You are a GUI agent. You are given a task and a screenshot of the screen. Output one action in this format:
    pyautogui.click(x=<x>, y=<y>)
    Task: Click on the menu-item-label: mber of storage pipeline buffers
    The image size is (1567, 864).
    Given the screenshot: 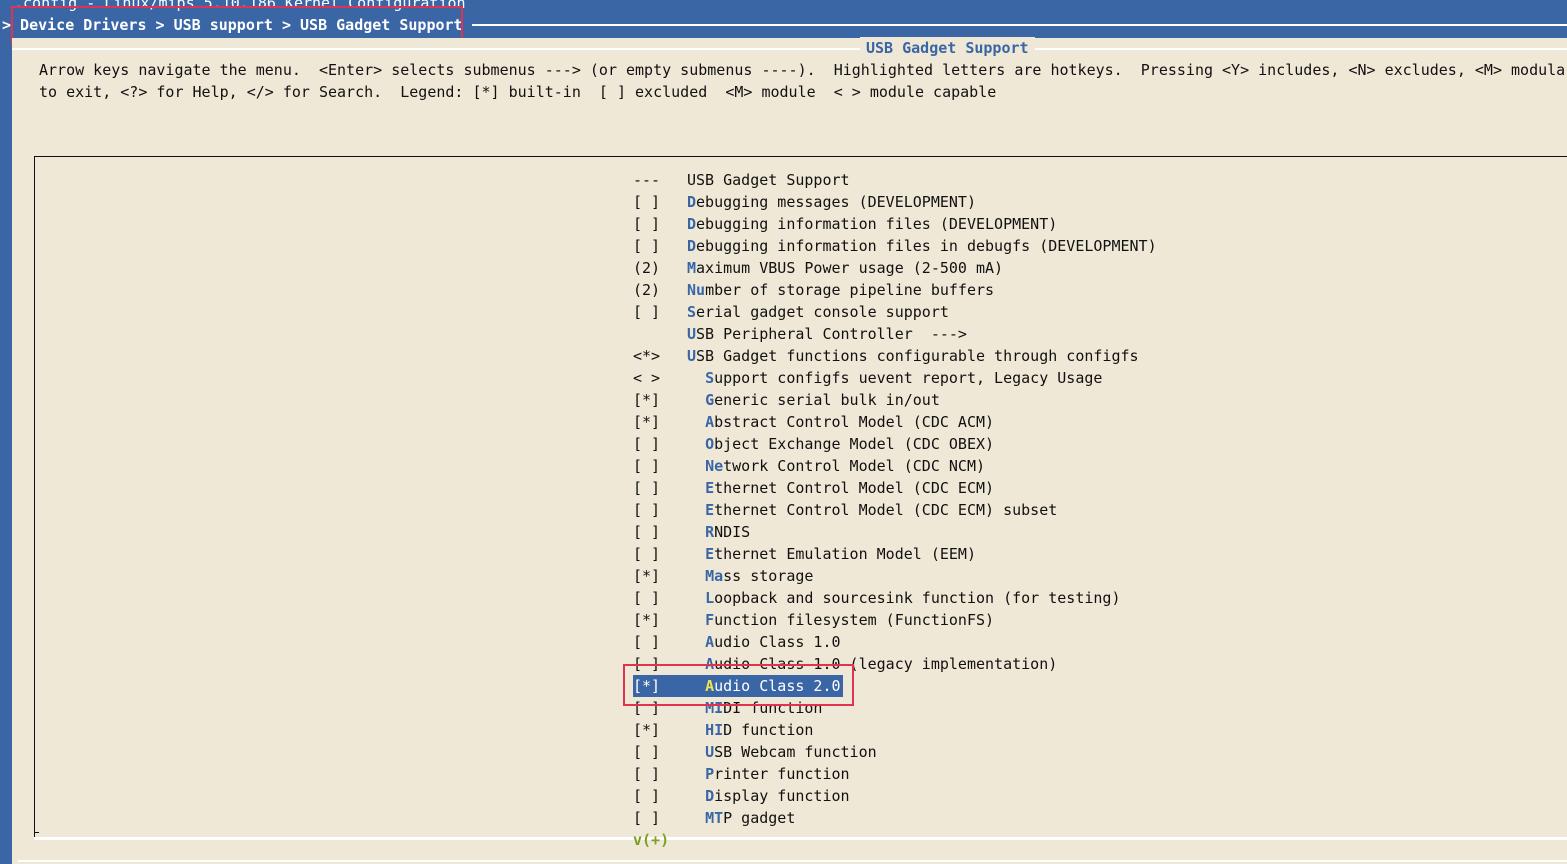 What is the action you would take?
    pyautogui.click(x=850, y=290)
    